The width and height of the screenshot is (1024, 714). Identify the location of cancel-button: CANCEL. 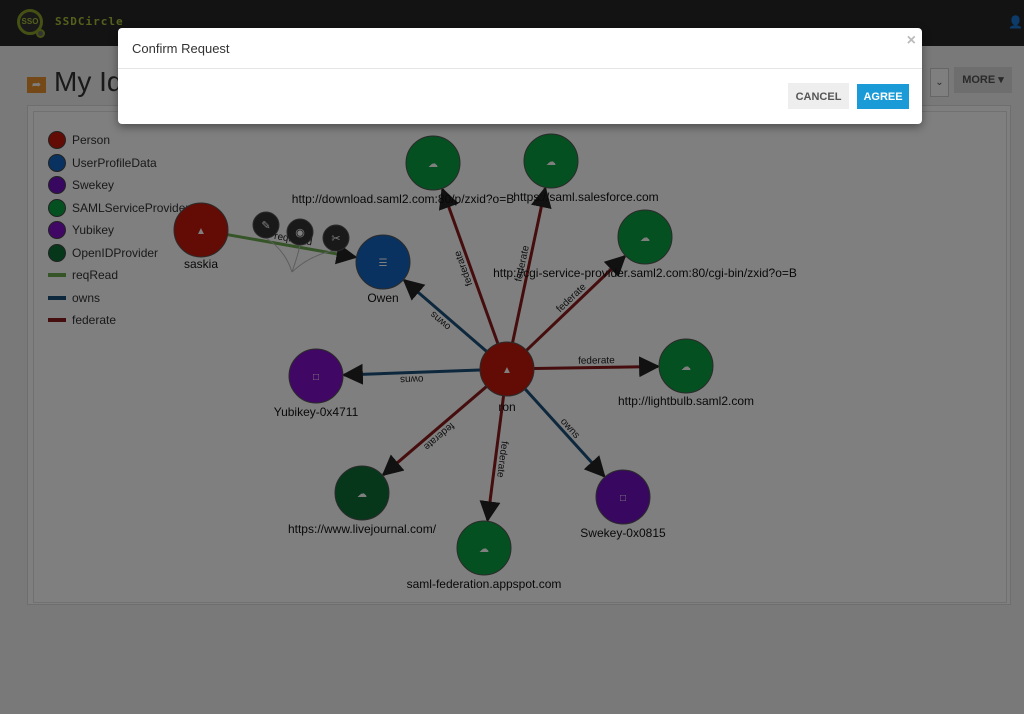
(818, 96).